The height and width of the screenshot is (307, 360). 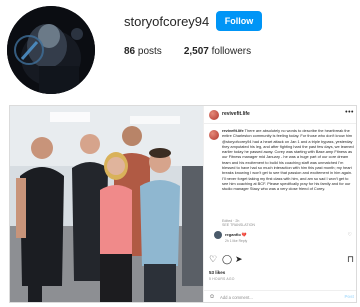 I want to click on profile-username: storyofcorey94, so click(x=167, y=21).